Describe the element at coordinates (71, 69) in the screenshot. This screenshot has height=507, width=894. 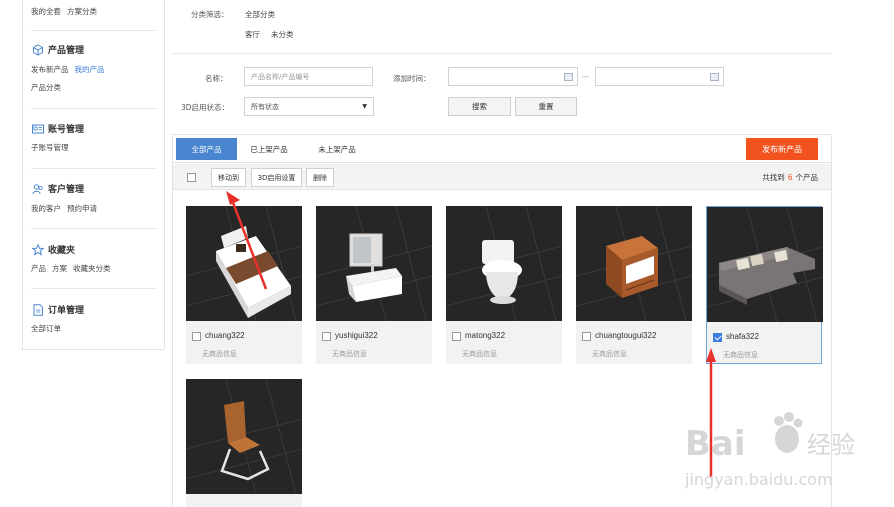
I see `sidebar-links: 发布新产品 我的产品` at that location.